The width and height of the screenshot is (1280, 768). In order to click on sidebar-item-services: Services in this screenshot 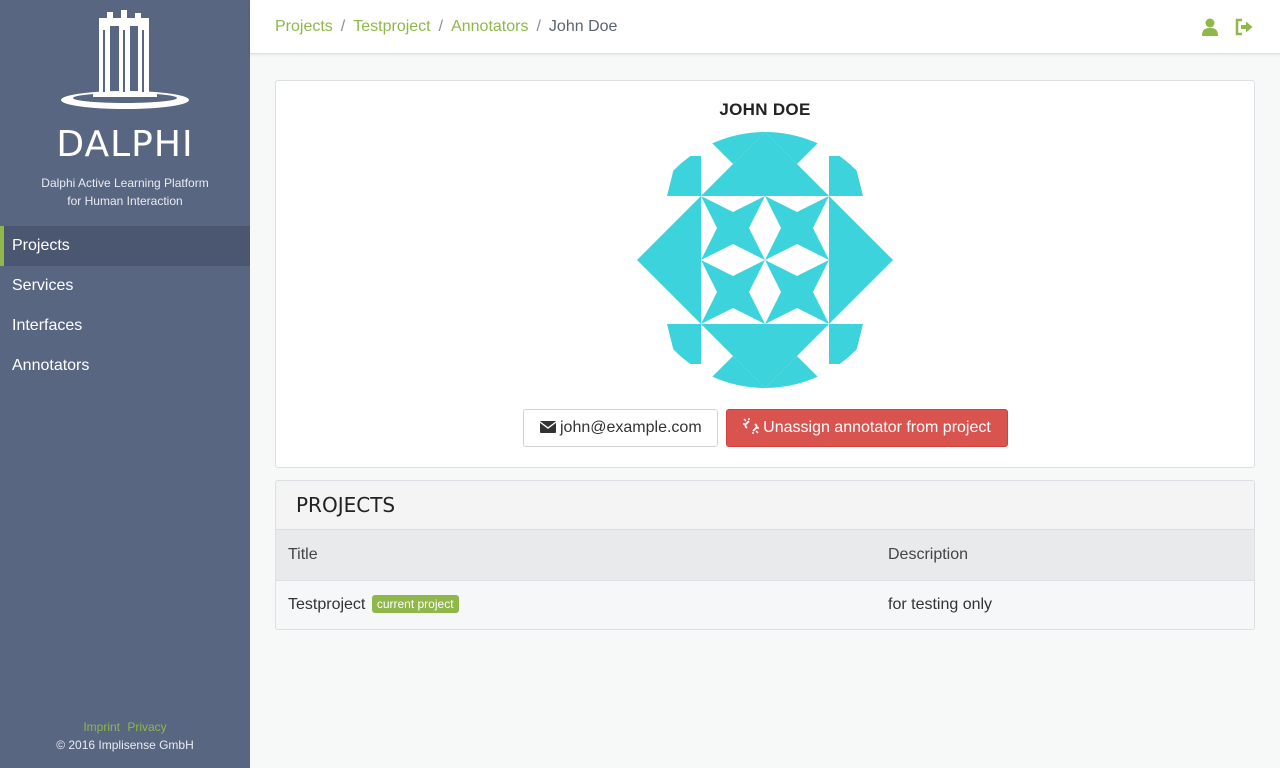, I will do `click(125, 286)`.